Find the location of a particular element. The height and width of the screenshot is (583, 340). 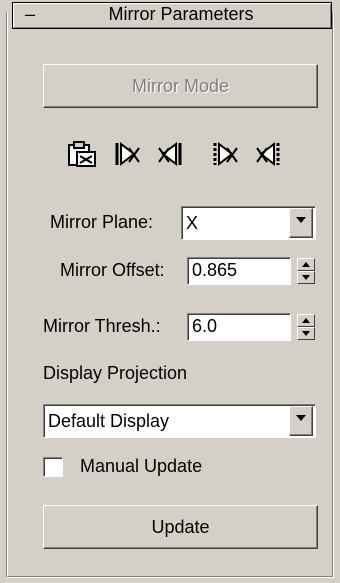

mirror-left-icon is located at coordinates (171, 154).